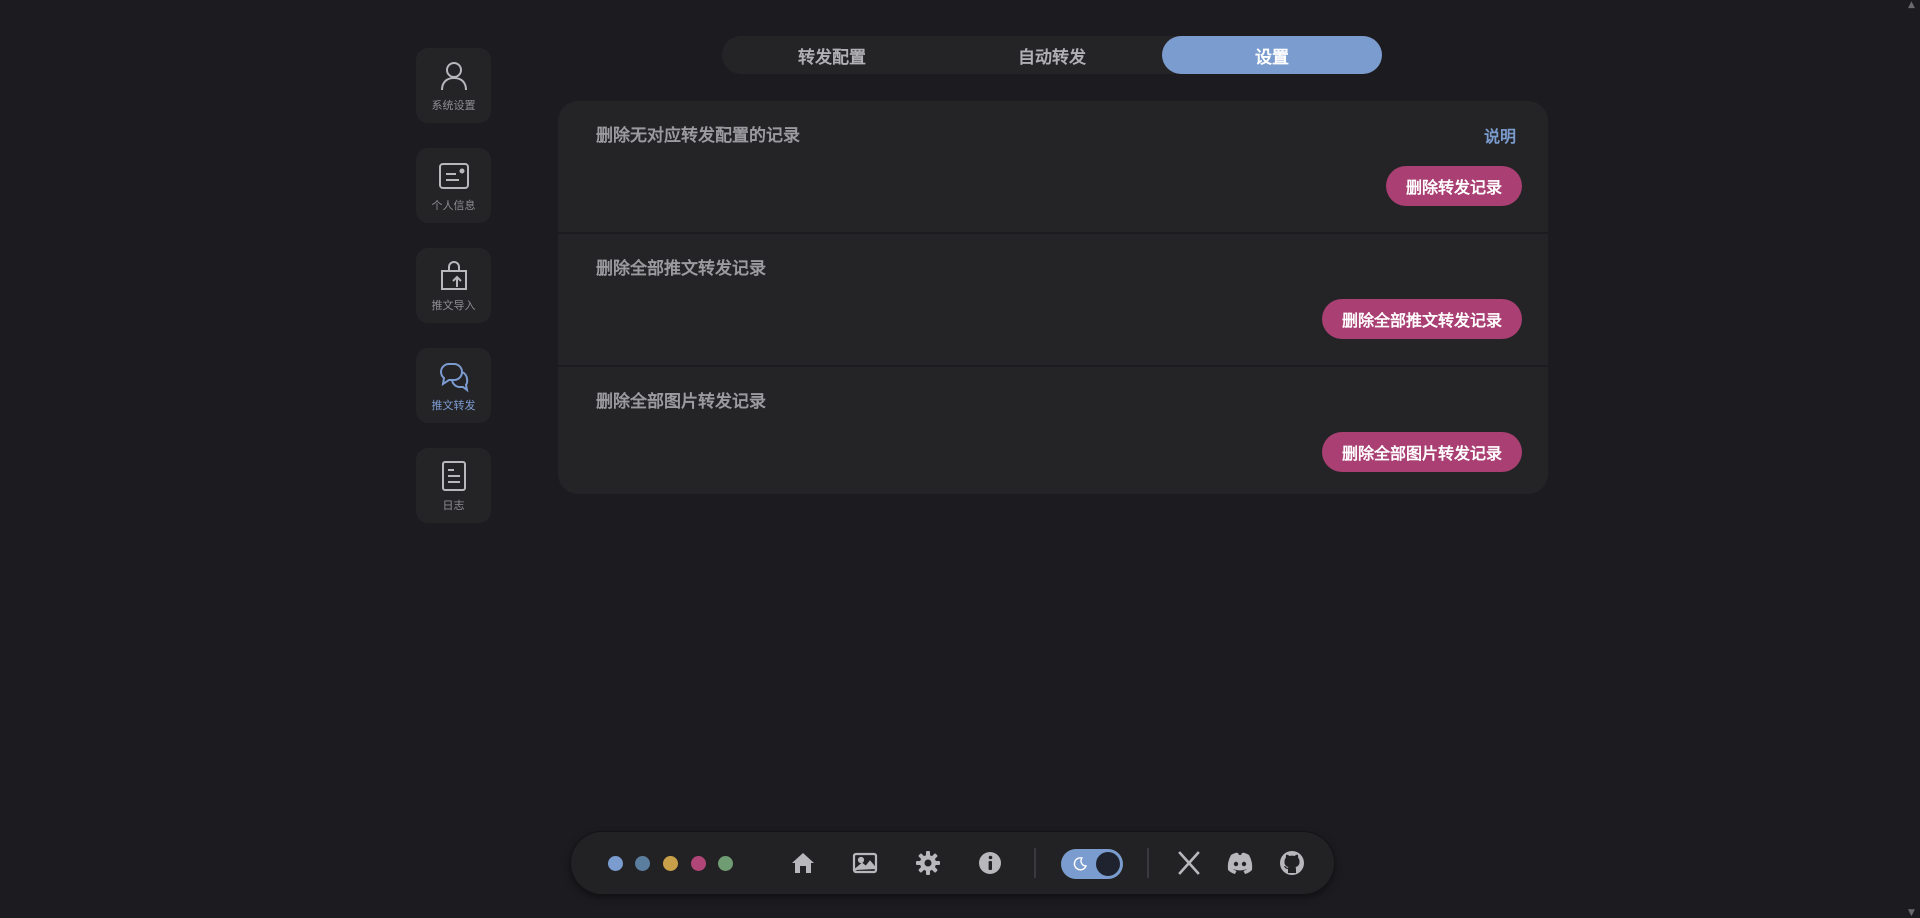  I want to click on chat-bubbles-icon, so click(453, 377).